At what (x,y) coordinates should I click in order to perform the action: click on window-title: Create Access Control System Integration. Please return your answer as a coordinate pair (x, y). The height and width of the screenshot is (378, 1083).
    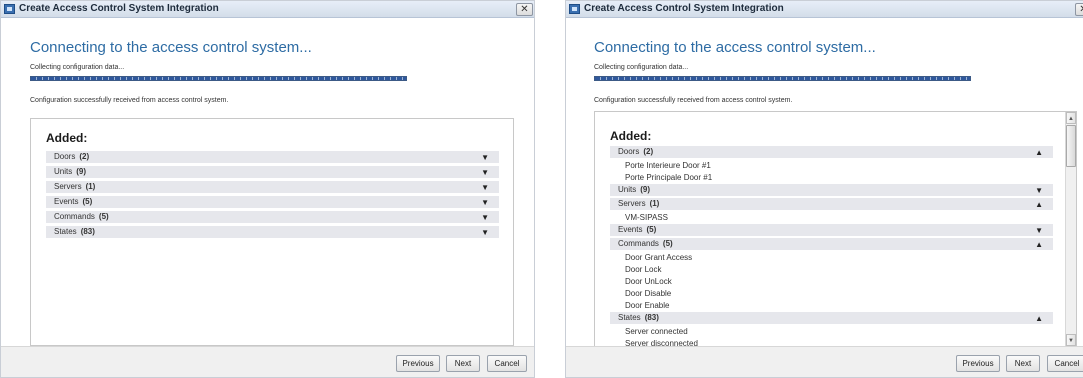
    Looking at the image, I should click on (684, 8).